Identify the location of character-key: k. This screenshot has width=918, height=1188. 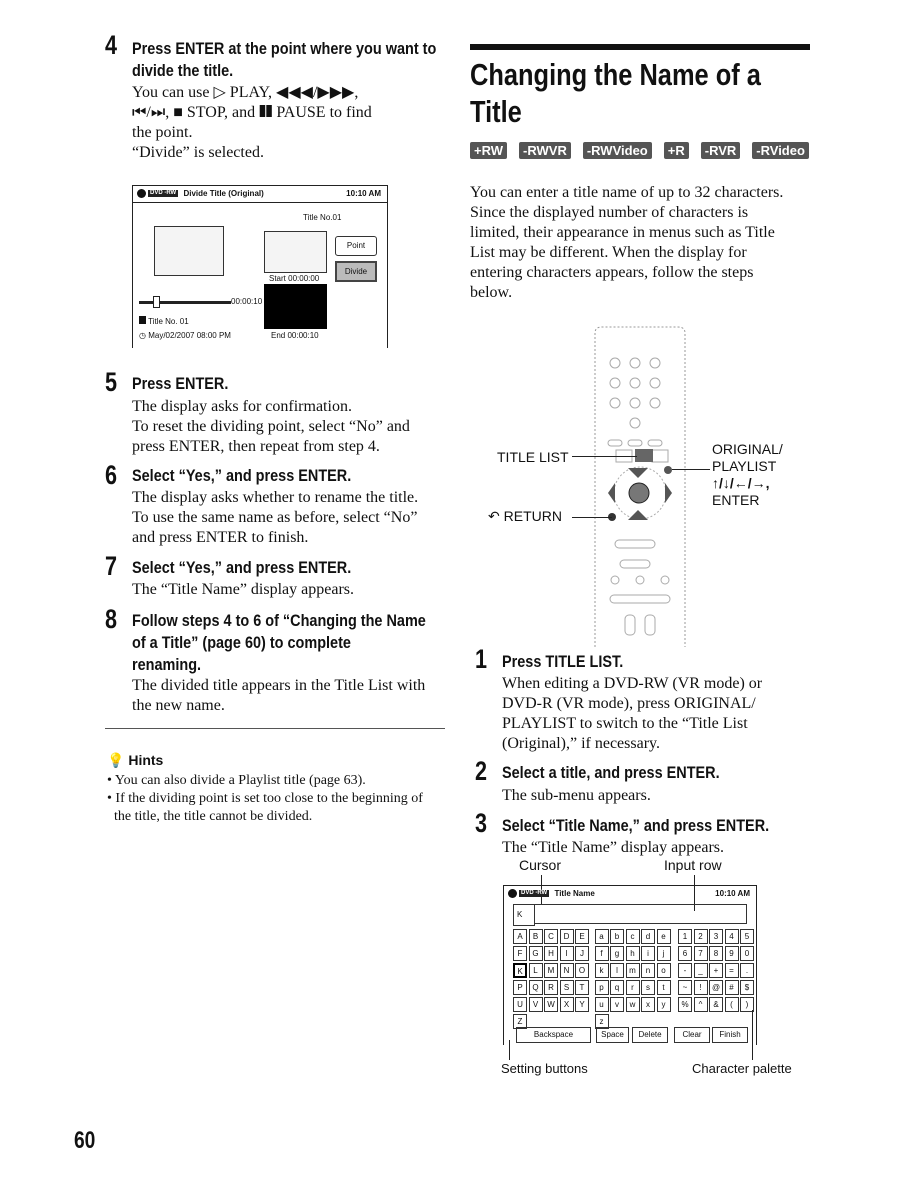
(601, 970).